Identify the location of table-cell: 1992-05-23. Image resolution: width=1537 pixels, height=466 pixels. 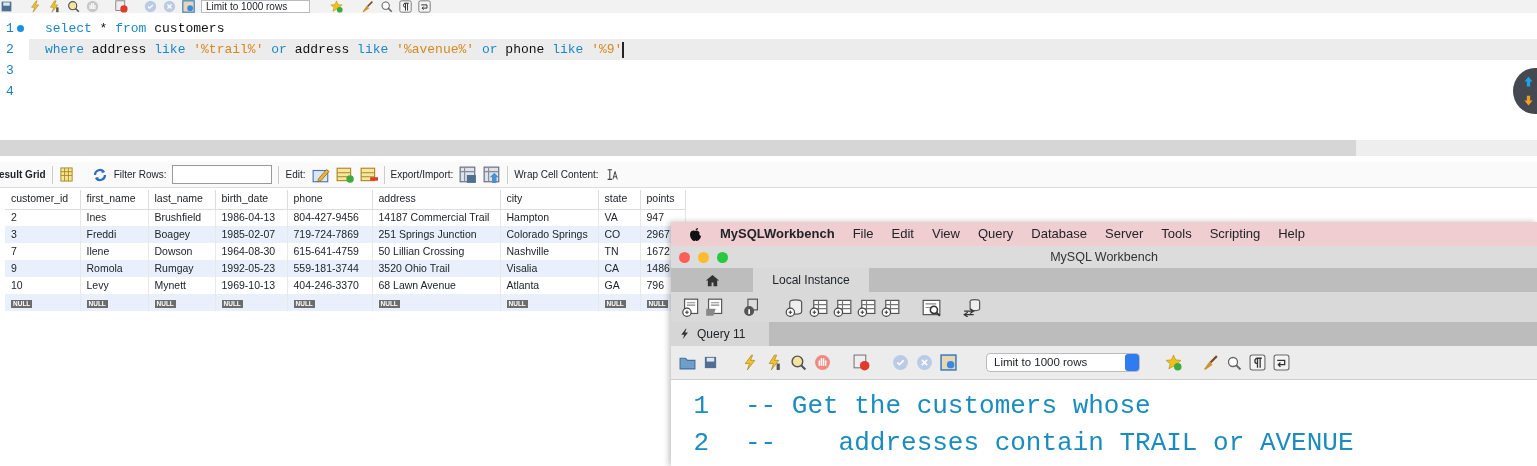
(248, 267).